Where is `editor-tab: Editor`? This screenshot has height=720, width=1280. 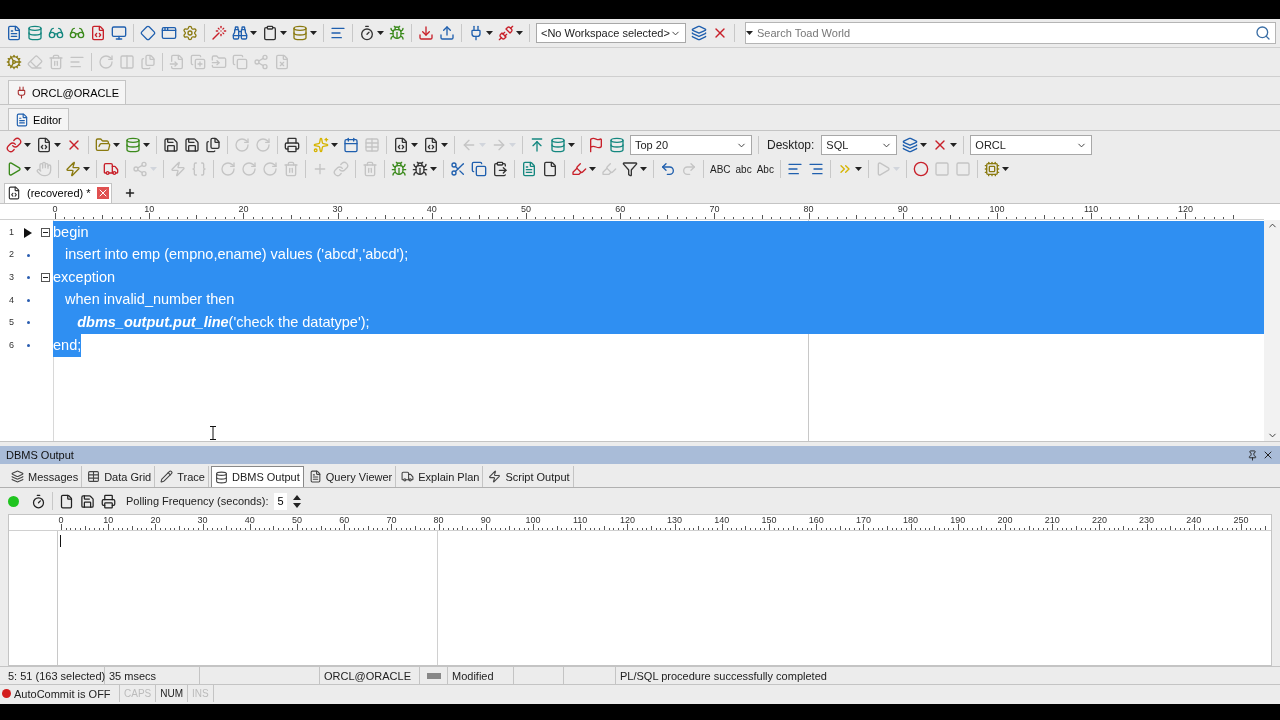
editor-tab: Editor is located at coordinates (38, 119).